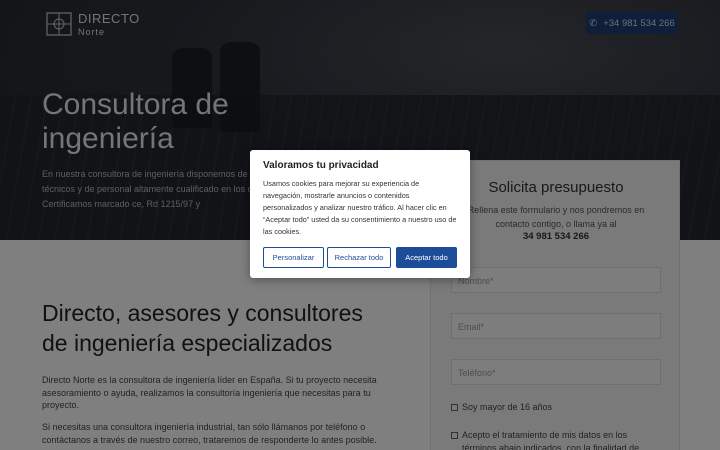 The height and width of the screenshot is (450, 720). I want to click on cookie-dialog-title: Valoramos tu privacidad, so click(321, 165).